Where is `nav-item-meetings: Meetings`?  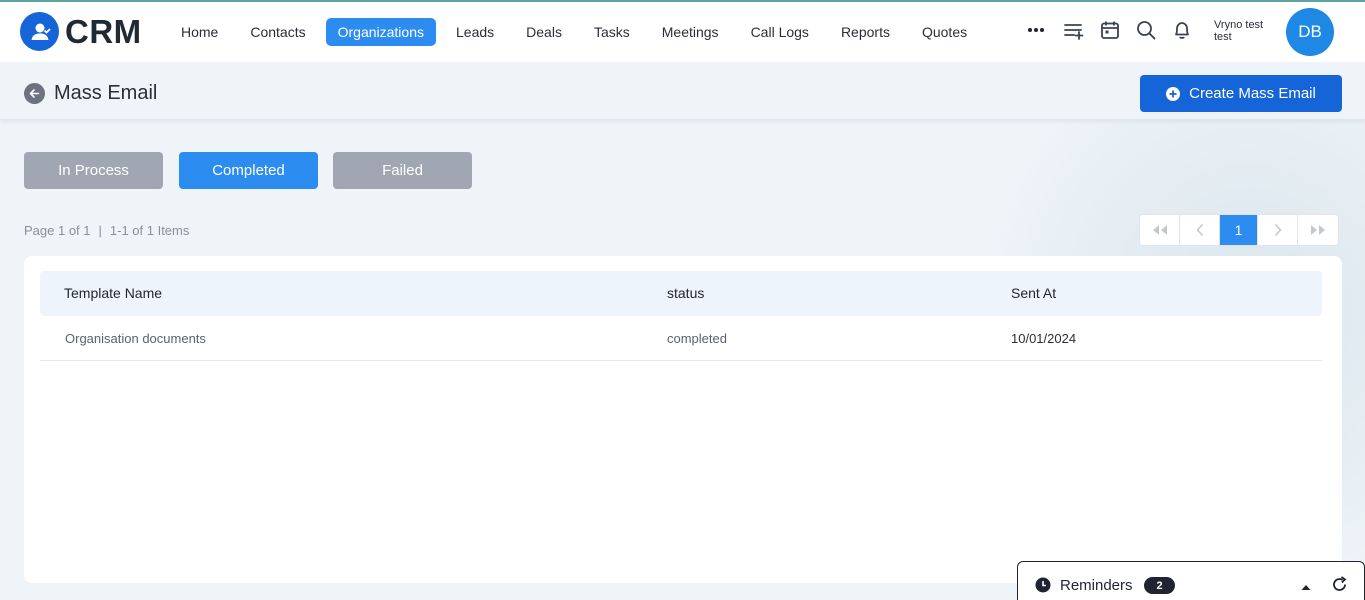 nav-item-meetings: Meetings is located at coordinates (690, 32).